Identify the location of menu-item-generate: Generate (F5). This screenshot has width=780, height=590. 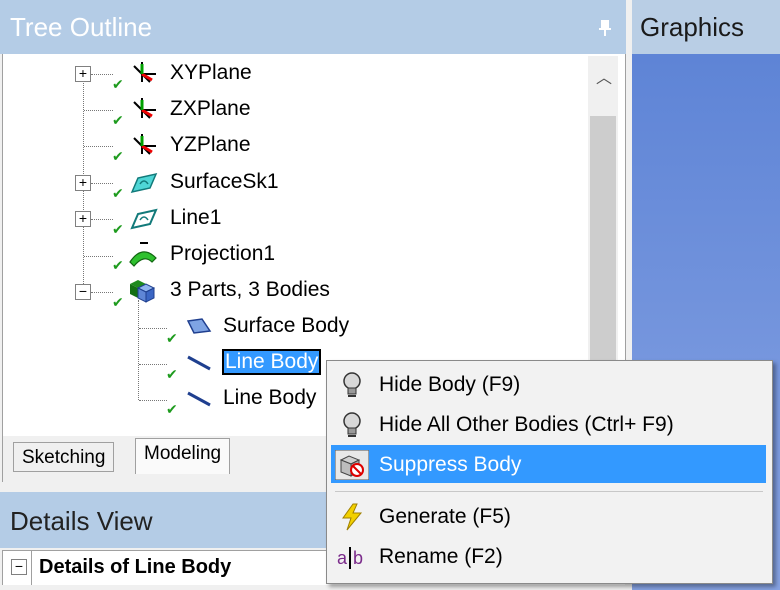
(548, 516).